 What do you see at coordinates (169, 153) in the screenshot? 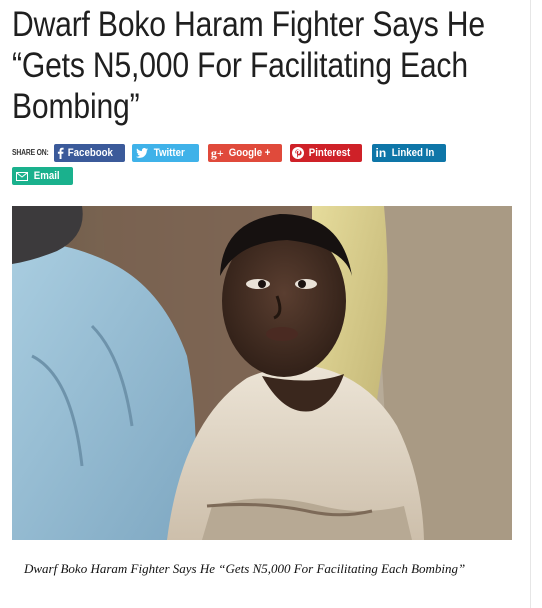
I see `share-twitter-label: Twitter` at bounding box center [169, 153].